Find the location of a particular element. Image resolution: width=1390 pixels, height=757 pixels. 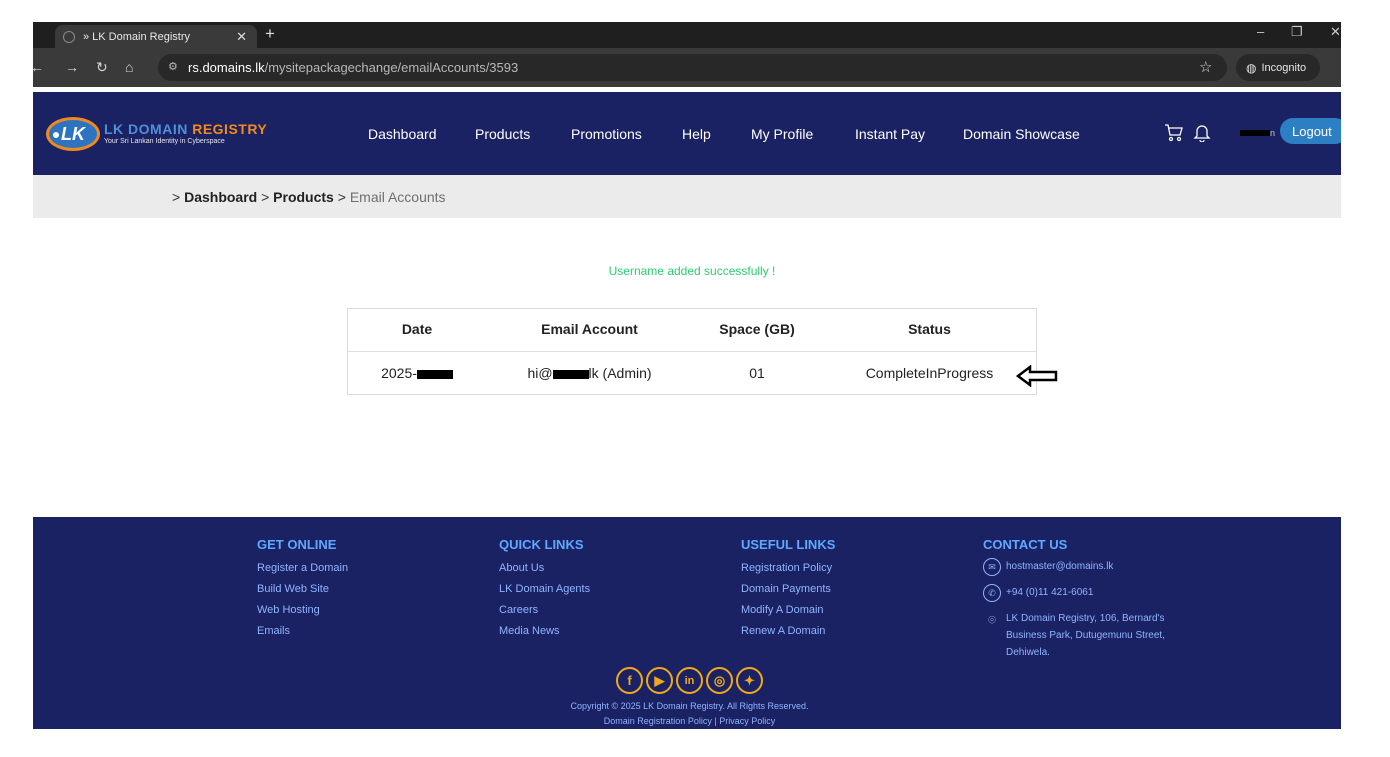

table-header-row: Date Email Account Space (GB) Status is located at coordinates (692, 330).